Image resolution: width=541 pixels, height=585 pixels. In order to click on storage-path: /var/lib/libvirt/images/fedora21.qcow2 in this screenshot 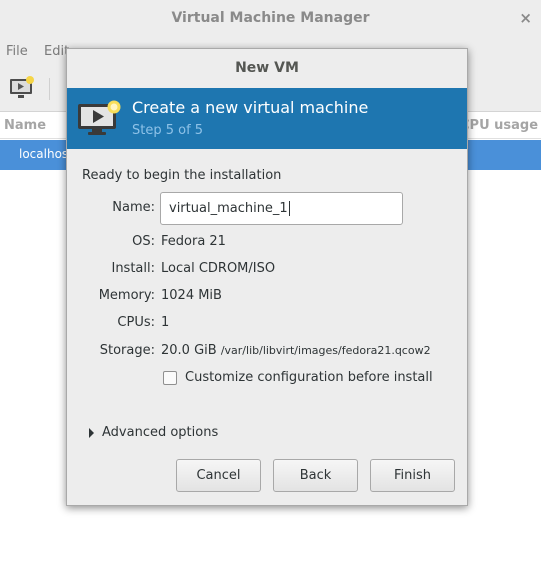, I will do `click(325, 350)`.